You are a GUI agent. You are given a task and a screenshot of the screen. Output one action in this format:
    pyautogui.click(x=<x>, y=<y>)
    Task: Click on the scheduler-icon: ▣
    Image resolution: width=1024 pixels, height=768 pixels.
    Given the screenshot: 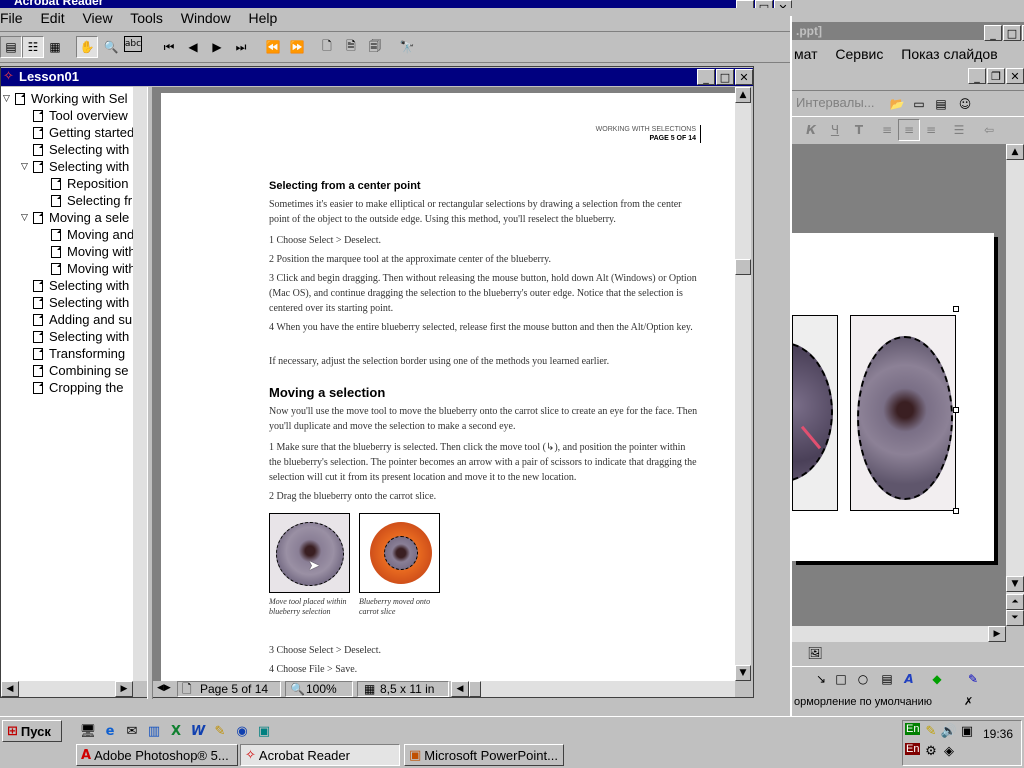 What is the action you would take?
    pyautogui.click(x=967, y=731)
    